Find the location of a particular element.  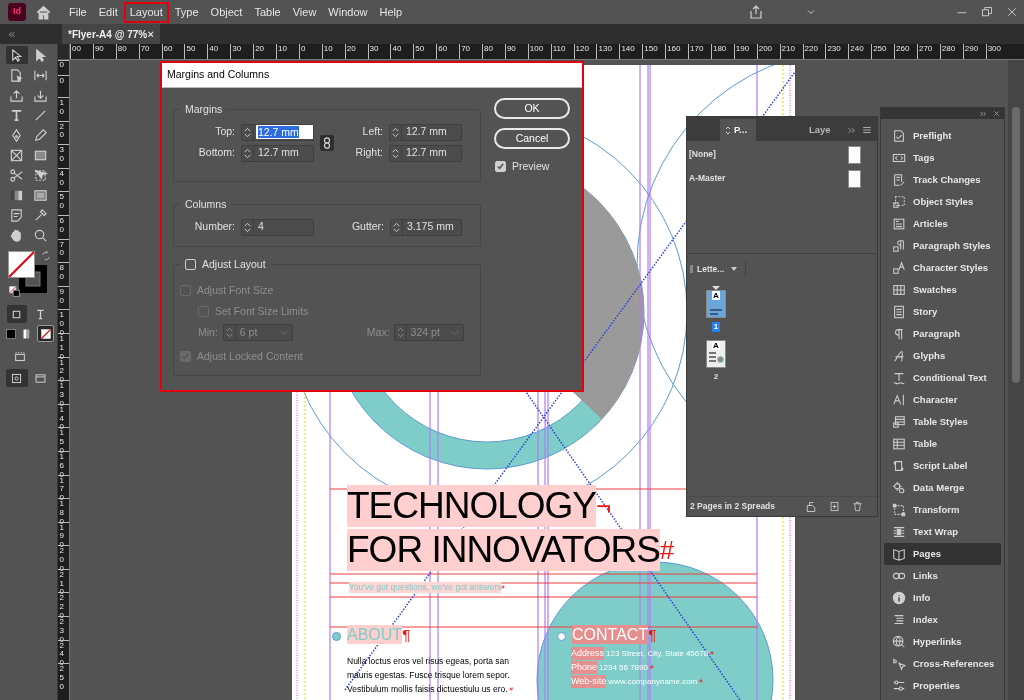

panel-dock-item: Story is located at coordinates (942, 312).